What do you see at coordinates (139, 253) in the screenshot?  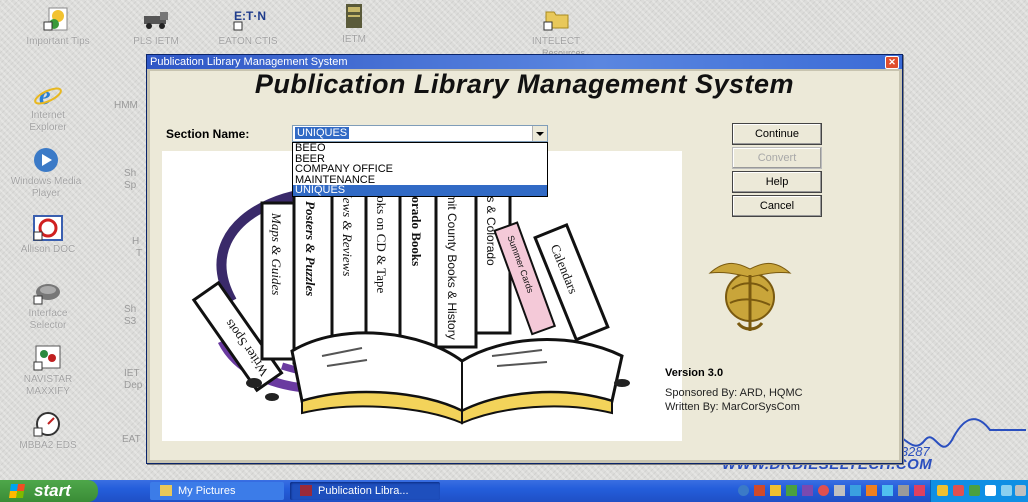 I see `partial-label: T` at bounding box center [139, 253].